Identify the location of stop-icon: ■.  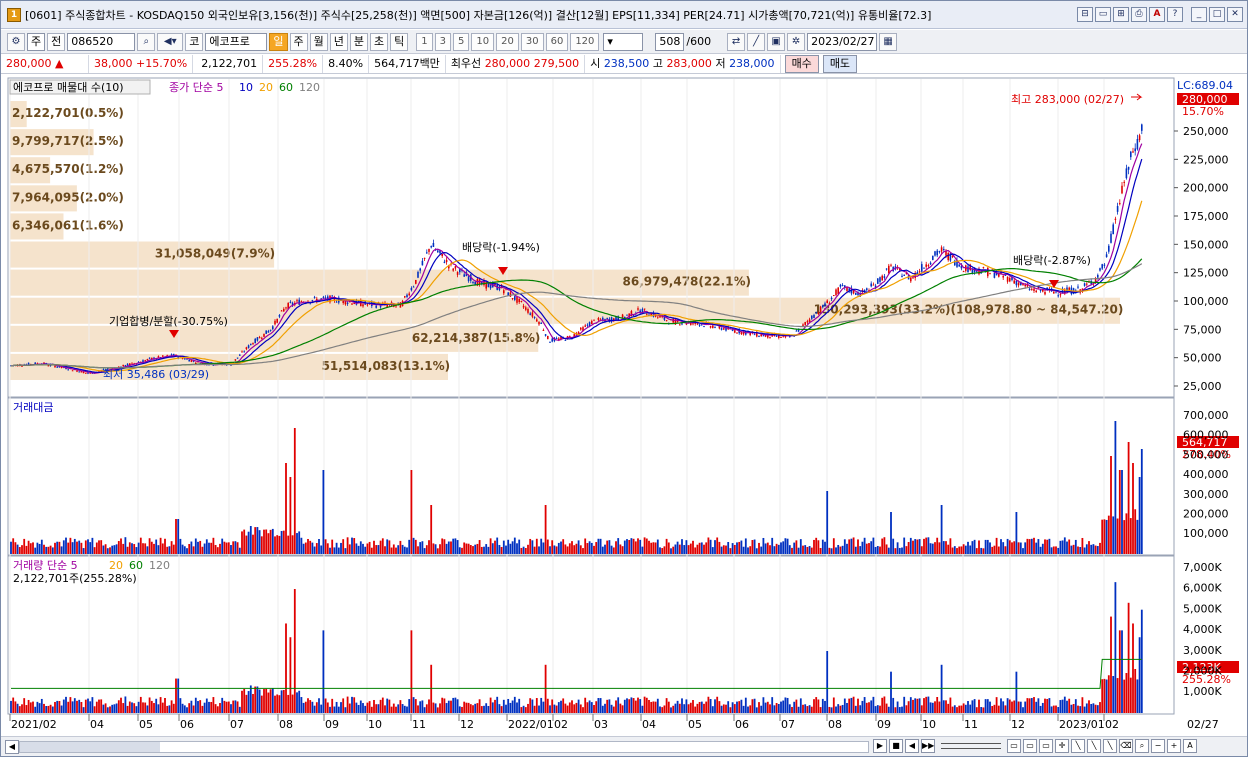
(896, 746).